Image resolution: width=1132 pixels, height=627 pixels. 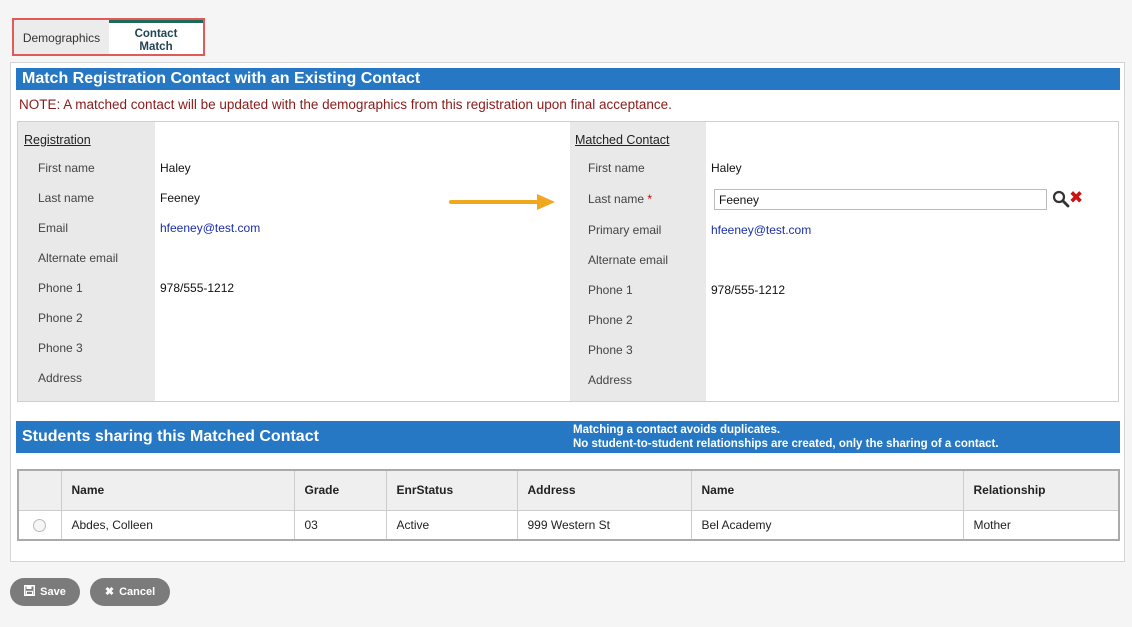 What do you see at coordinates (156, 34) in the screenshot?
I see `tab-contact-match-line1: Contact` at bounding box center [156, 34].